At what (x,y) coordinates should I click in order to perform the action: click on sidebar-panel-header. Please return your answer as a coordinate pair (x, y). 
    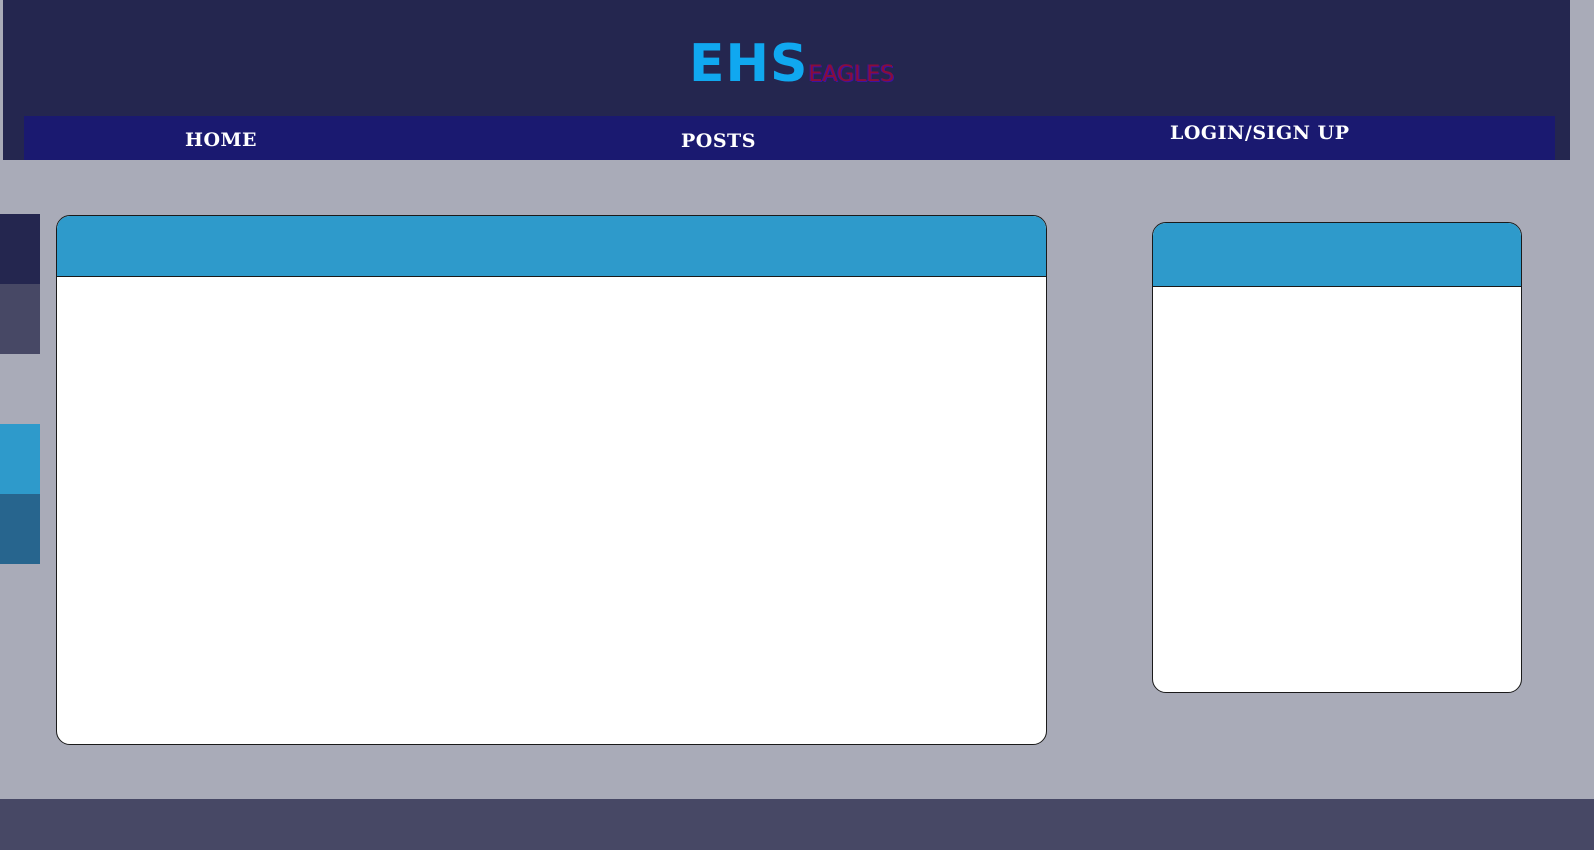
    Looking at the image, I should click on (1337, 255).